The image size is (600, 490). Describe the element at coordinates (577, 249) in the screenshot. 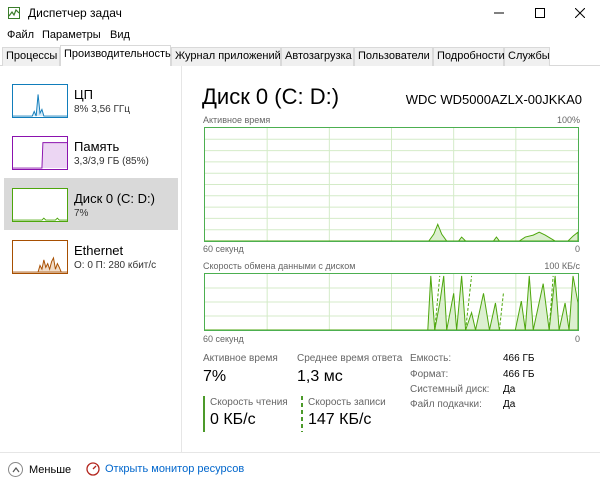

I see `active-time-graph-min: 0` at that location.